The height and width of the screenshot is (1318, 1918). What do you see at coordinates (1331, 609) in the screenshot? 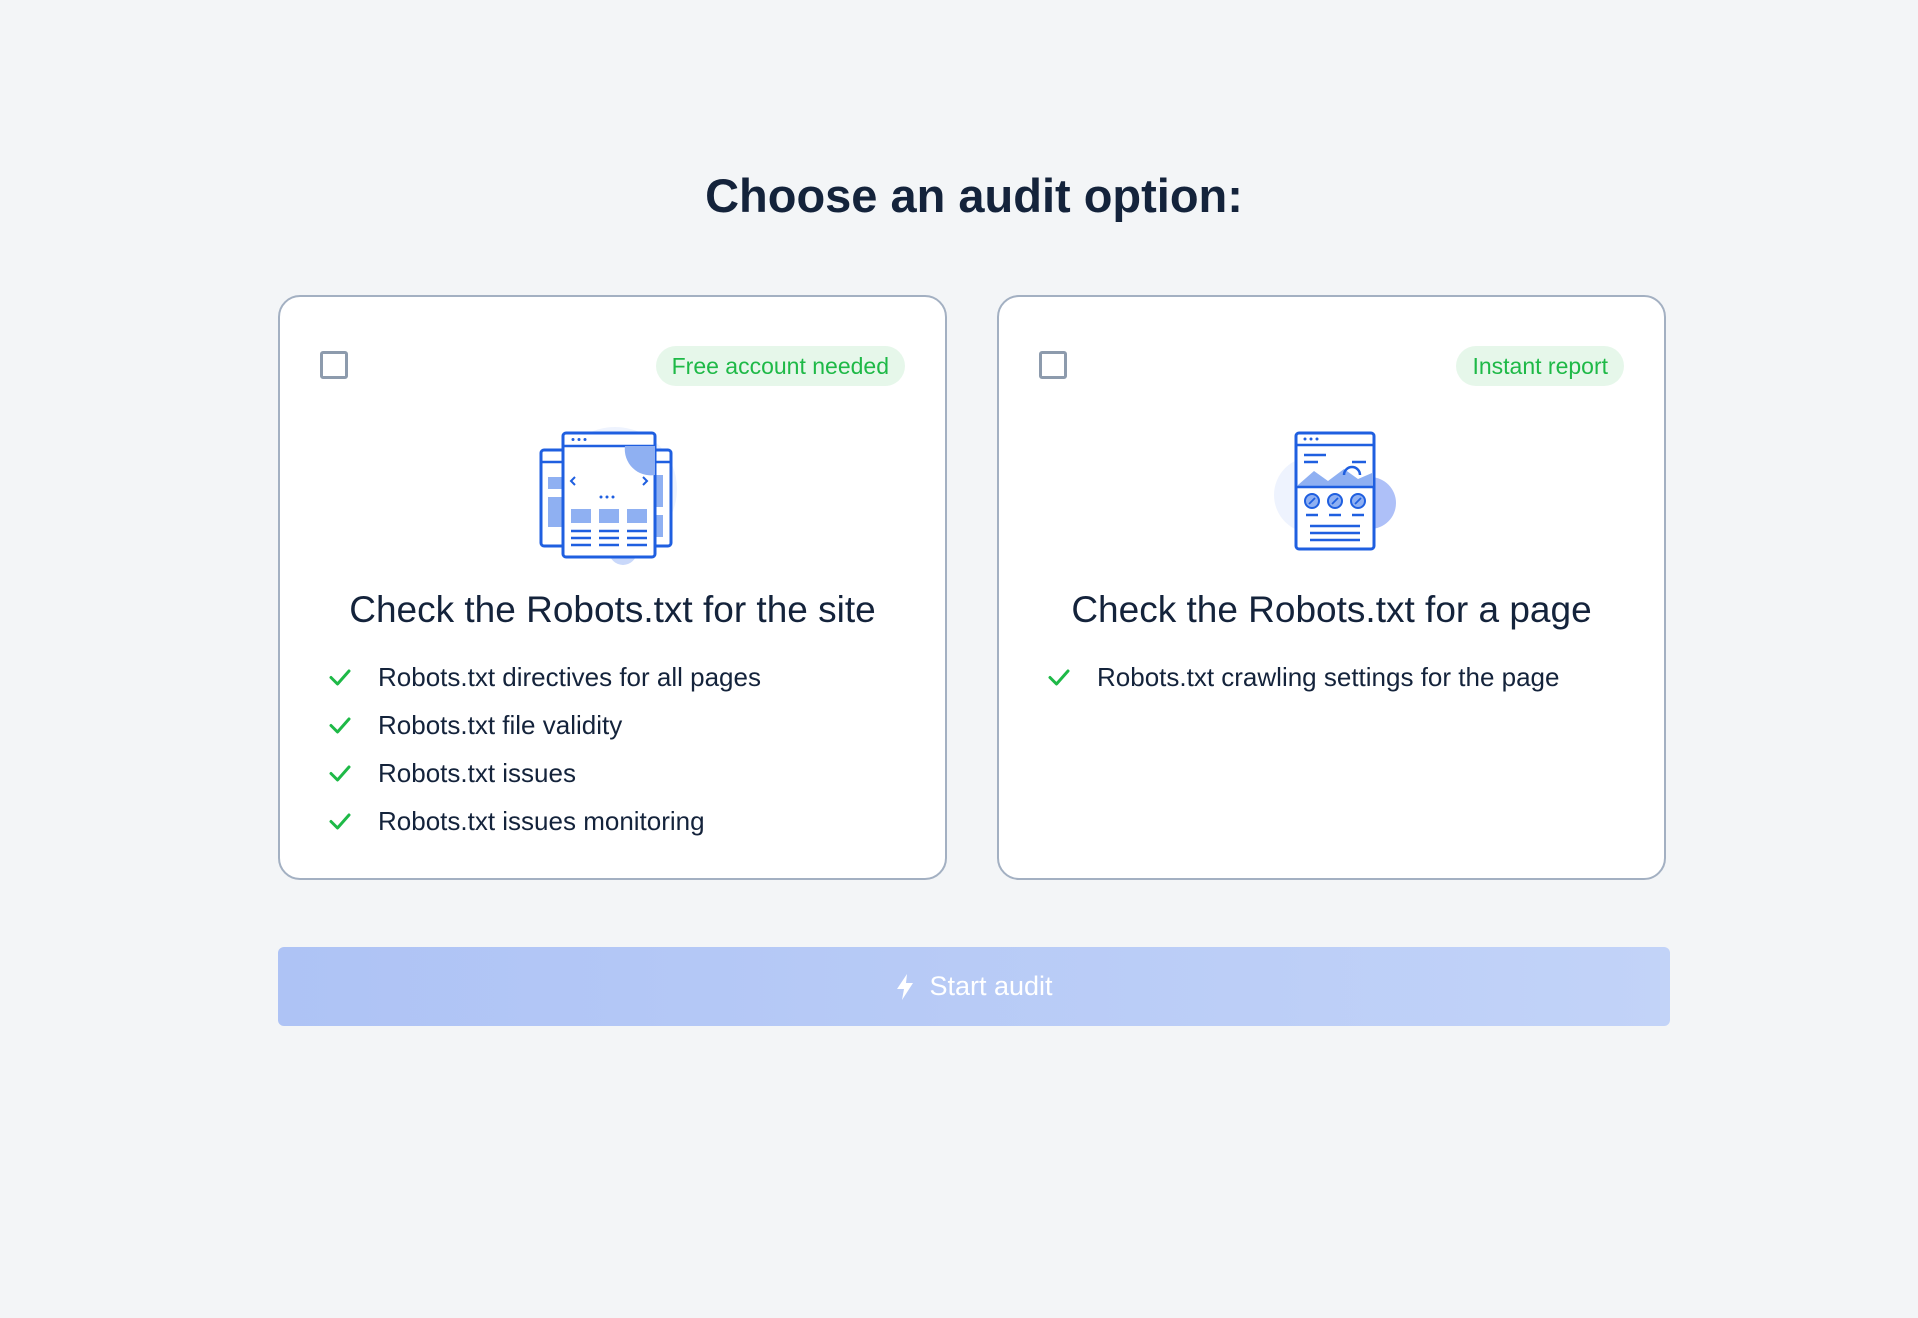
I see `audit-option-page-title: Check the Robots.txt for a page` at bounding box center [1331, 609].